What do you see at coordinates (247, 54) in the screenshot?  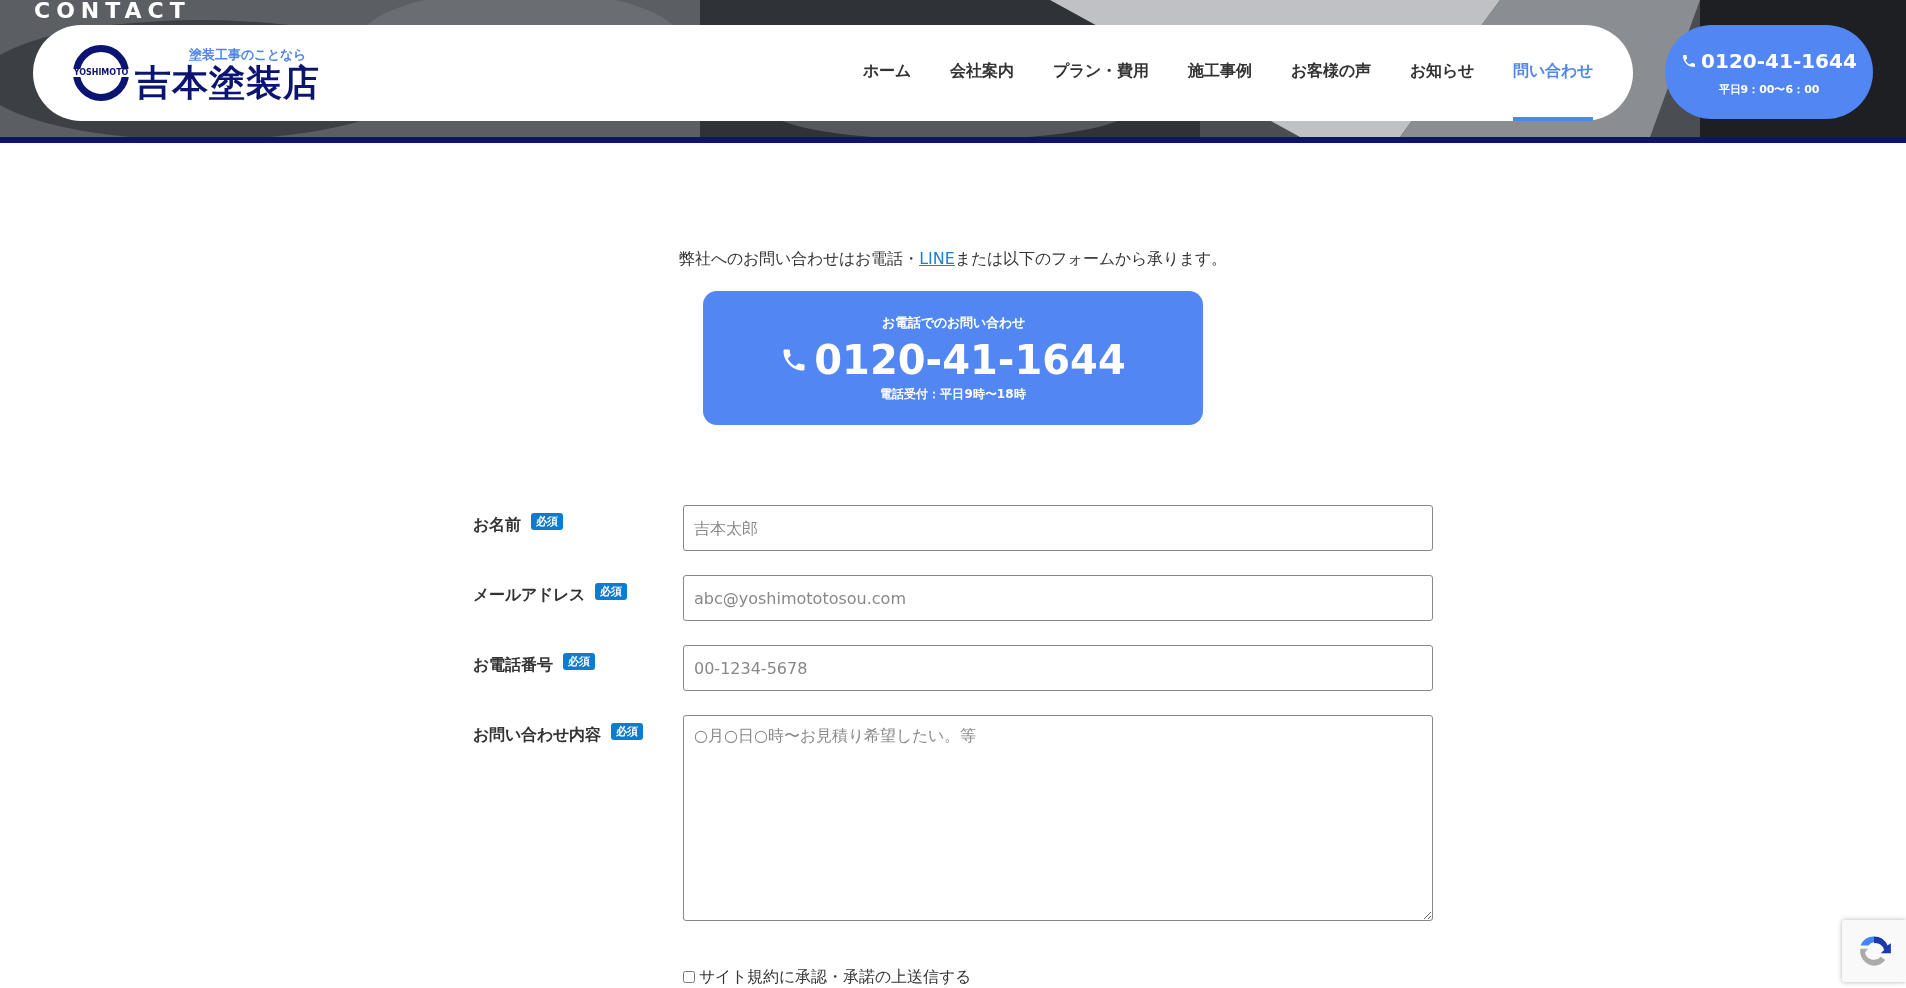 I see `logo-tagline: 塗装工事のことなら` at bounding box center [247, 54].